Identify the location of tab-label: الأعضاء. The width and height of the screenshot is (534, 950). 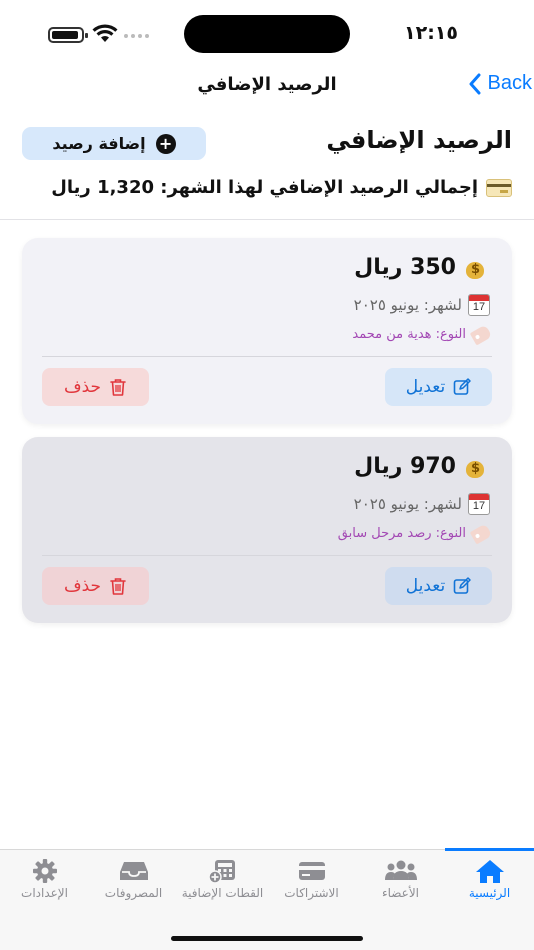
(400, 893).